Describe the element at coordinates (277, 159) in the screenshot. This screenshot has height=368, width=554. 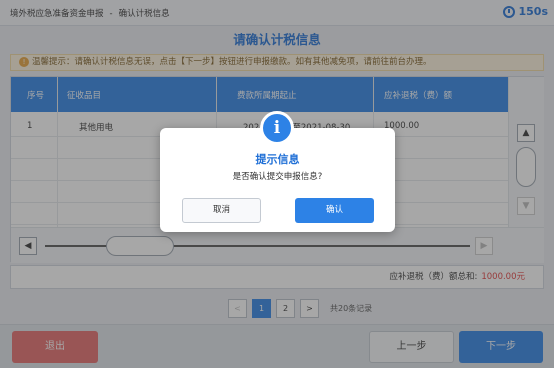
I see `dialog-title: 提示信息` at that location.